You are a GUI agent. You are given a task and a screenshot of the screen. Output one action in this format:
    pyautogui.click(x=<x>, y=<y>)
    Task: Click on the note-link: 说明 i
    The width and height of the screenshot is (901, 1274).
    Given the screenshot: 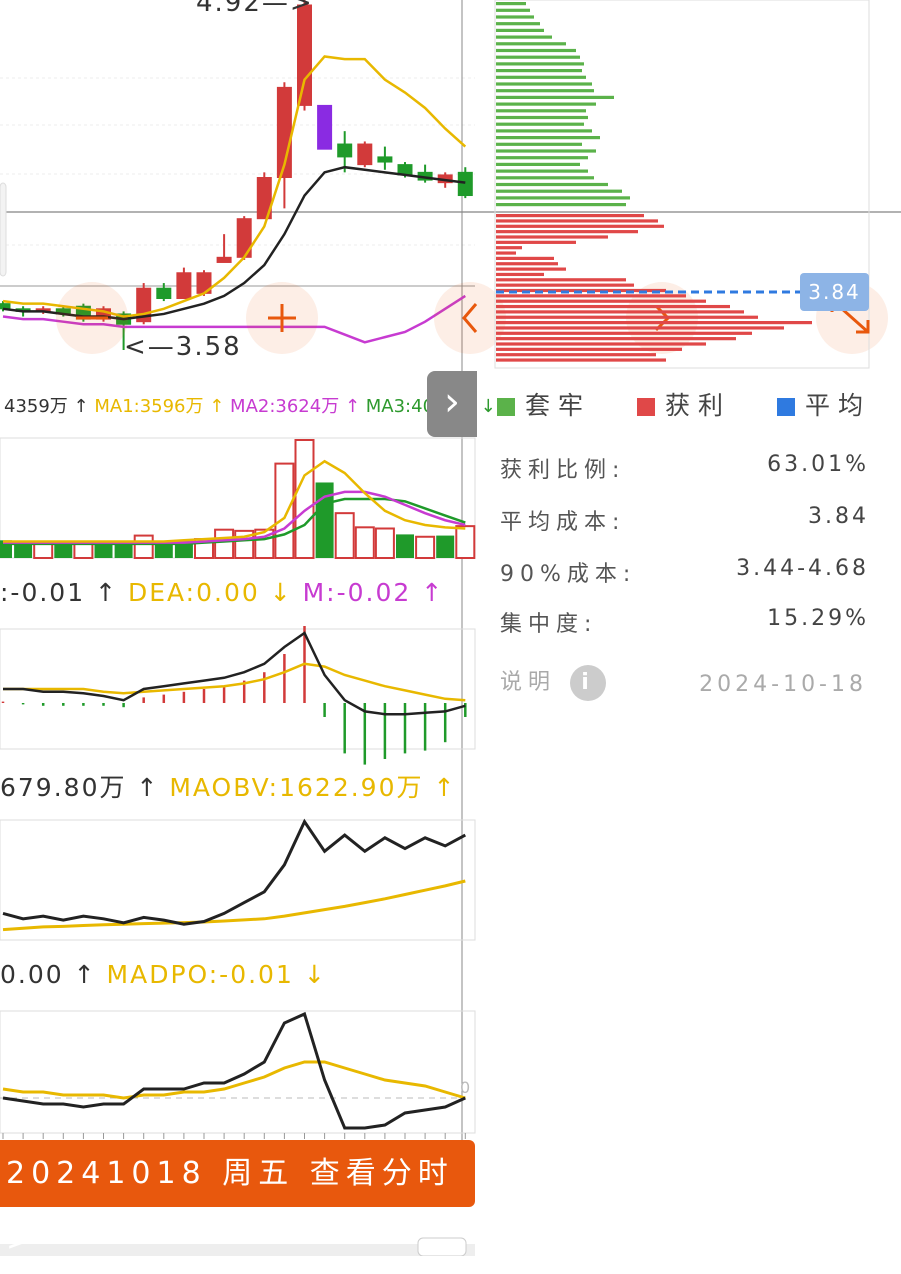 What is the action you would take?
    pyautogui.click(x=553, y=682)
    